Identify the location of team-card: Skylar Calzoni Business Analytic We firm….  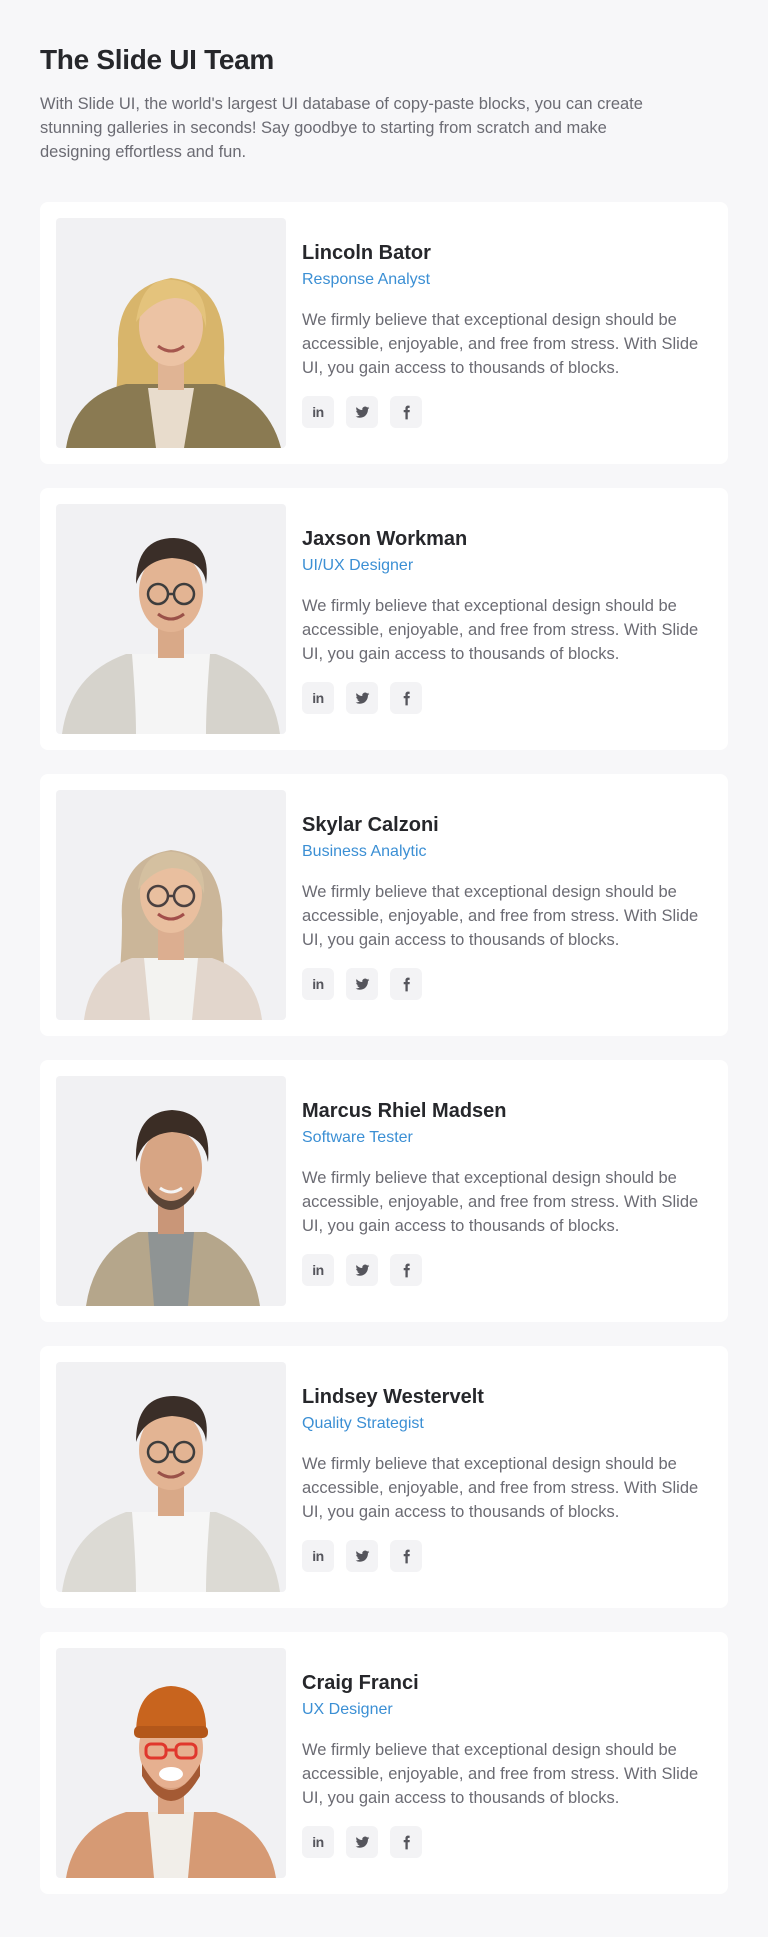
(384, 905).